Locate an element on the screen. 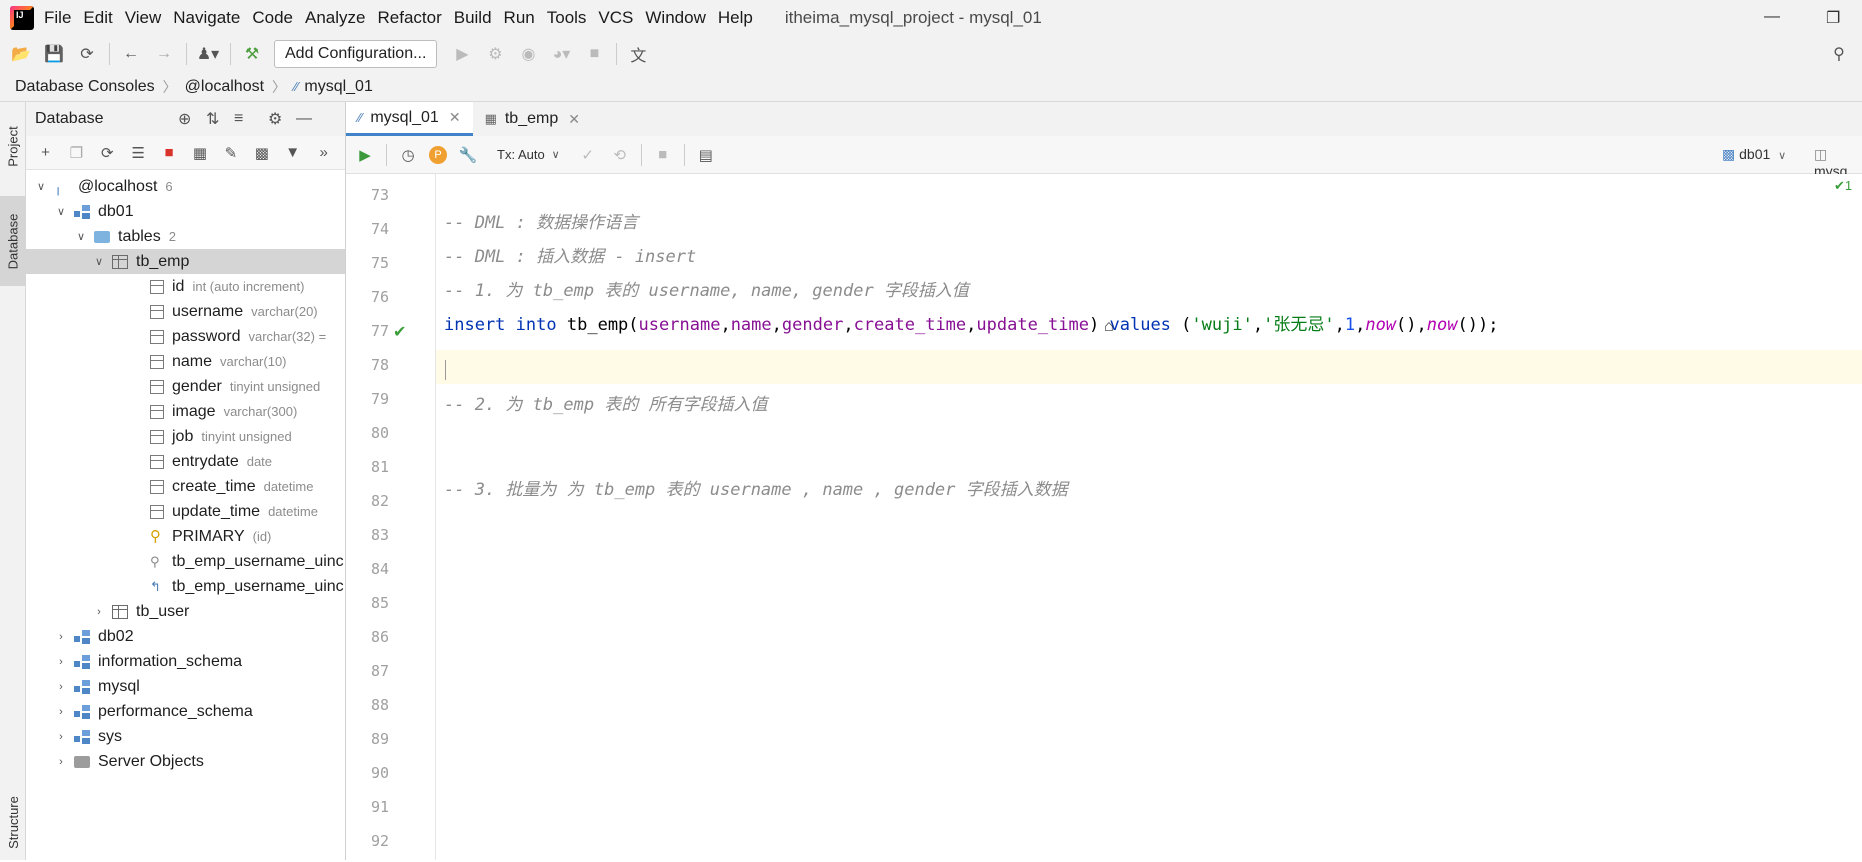 The width and height of the screenshot is (1862, 862). tree-node-schema: › db02 is located at coordinates (185, 636).